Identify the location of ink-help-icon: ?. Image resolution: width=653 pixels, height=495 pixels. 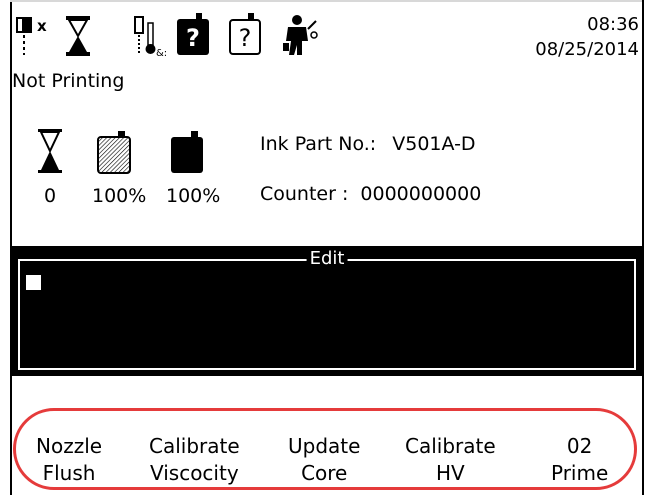
(193, 37).